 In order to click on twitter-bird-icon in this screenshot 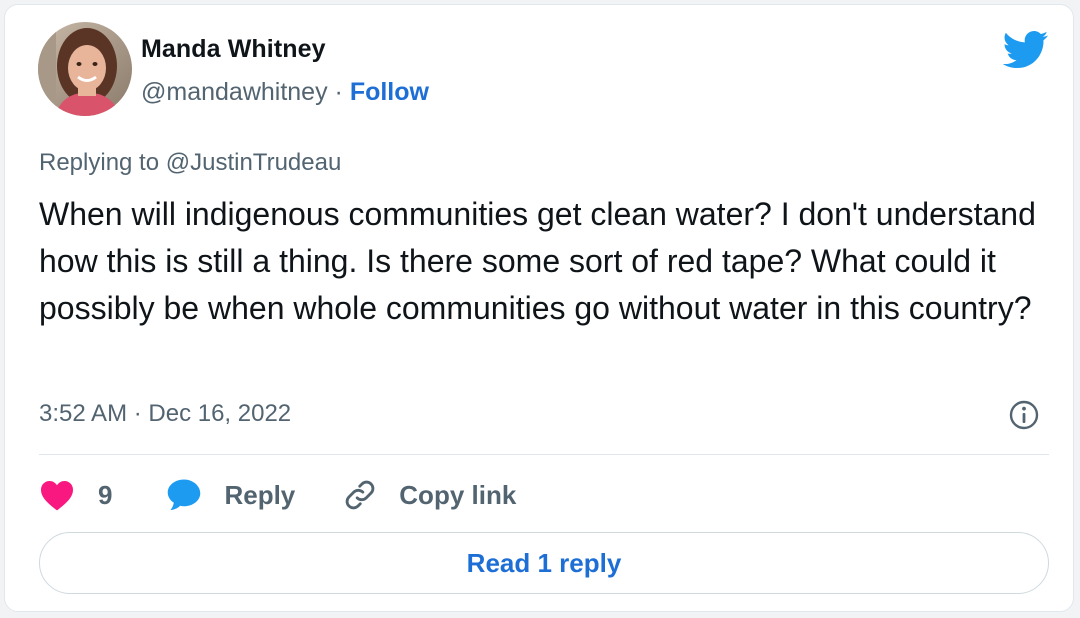, I will do `click(1026, 50)`.